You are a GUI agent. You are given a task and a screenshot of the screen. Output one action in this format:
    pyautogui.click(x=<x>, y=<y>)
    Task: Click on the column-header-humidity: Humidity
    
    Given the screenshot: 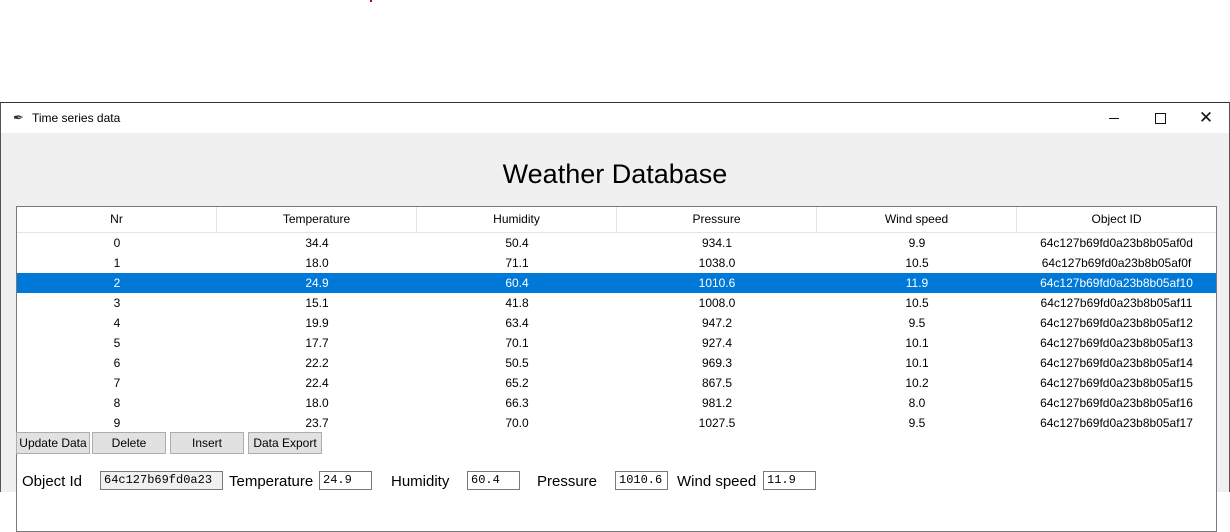 What is the action you would take?
    pyautogui.click(x=517, y=219)
    